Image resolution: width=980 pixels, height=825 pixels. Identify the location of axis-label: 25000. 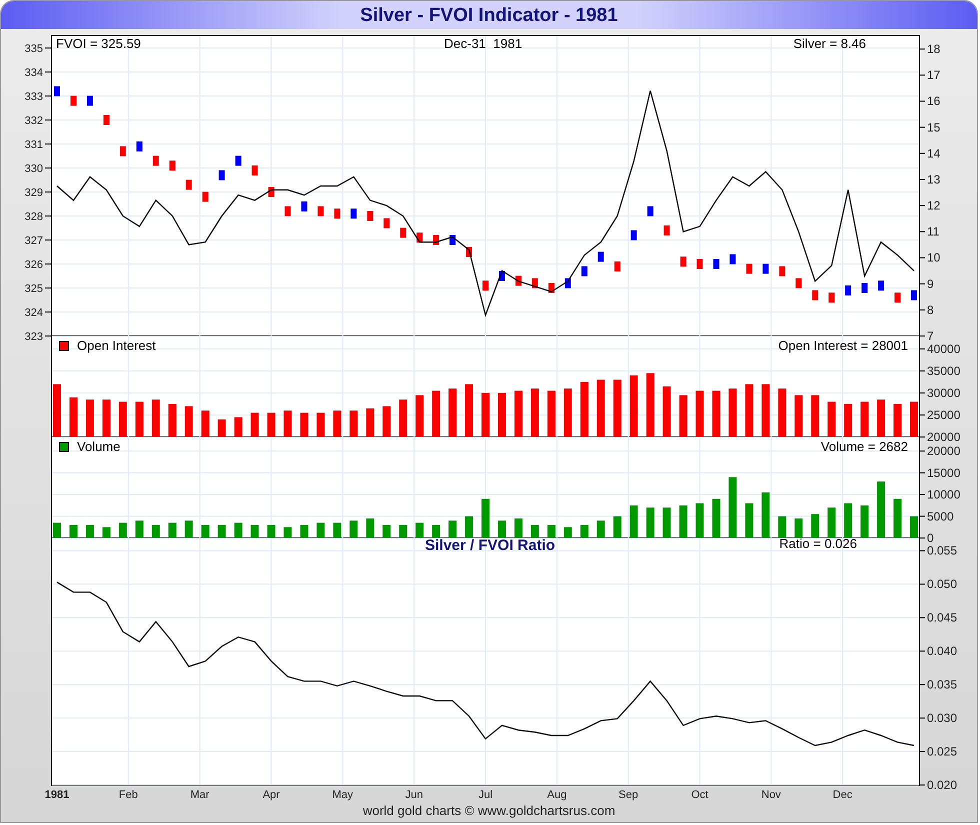
(943, 415).